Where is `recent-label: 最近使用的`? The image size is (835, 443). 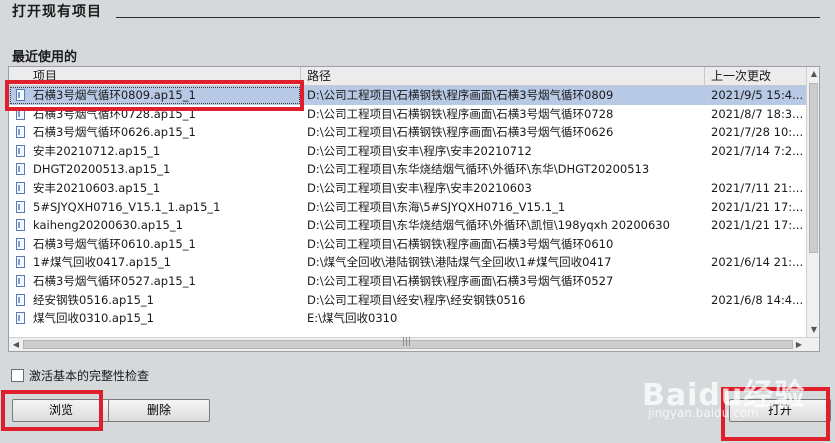 recent-label: 最近使用的 is located at coordinates (45, 57).